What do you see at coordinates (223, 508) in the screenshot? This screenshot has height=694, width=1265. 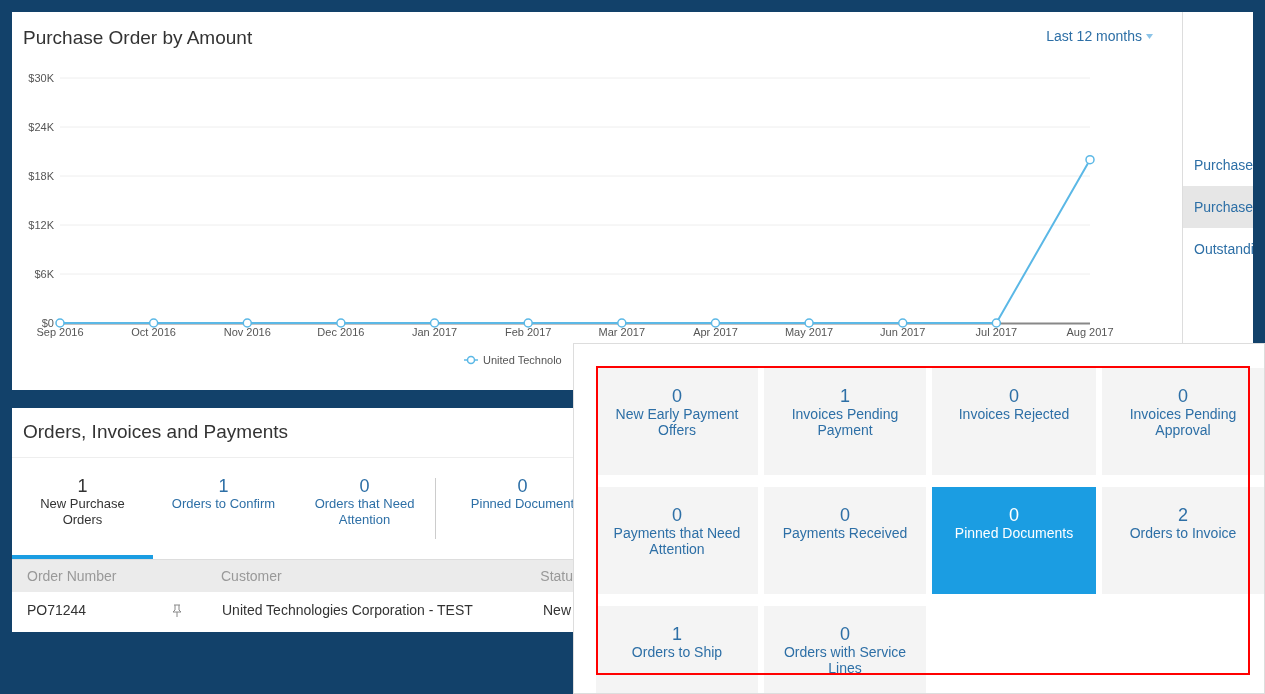 I see `summary-tab: 1 Orders to Confirm` at bounding box center [223, 508].